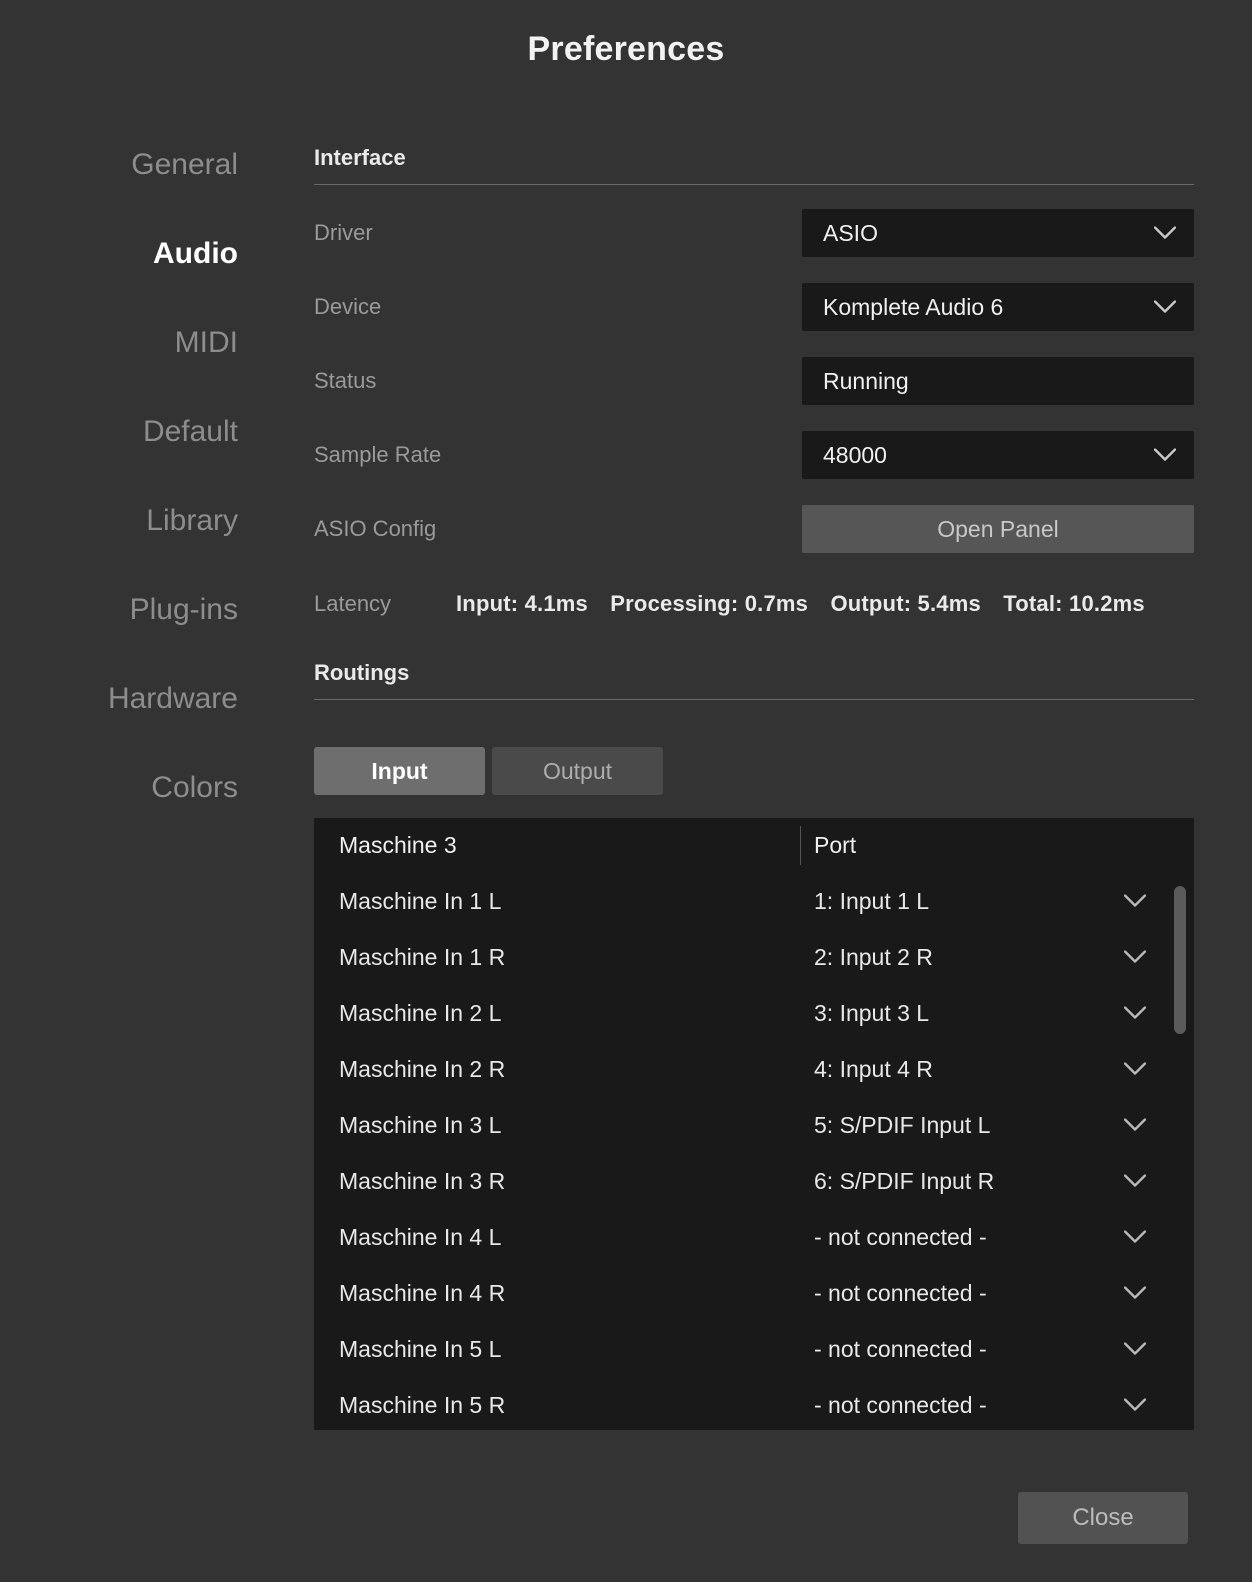  What do you see at coordinates (398, 845) in the screenshot?
I see `column-header-device: Maschine 3` at bounding box center [398, 845].